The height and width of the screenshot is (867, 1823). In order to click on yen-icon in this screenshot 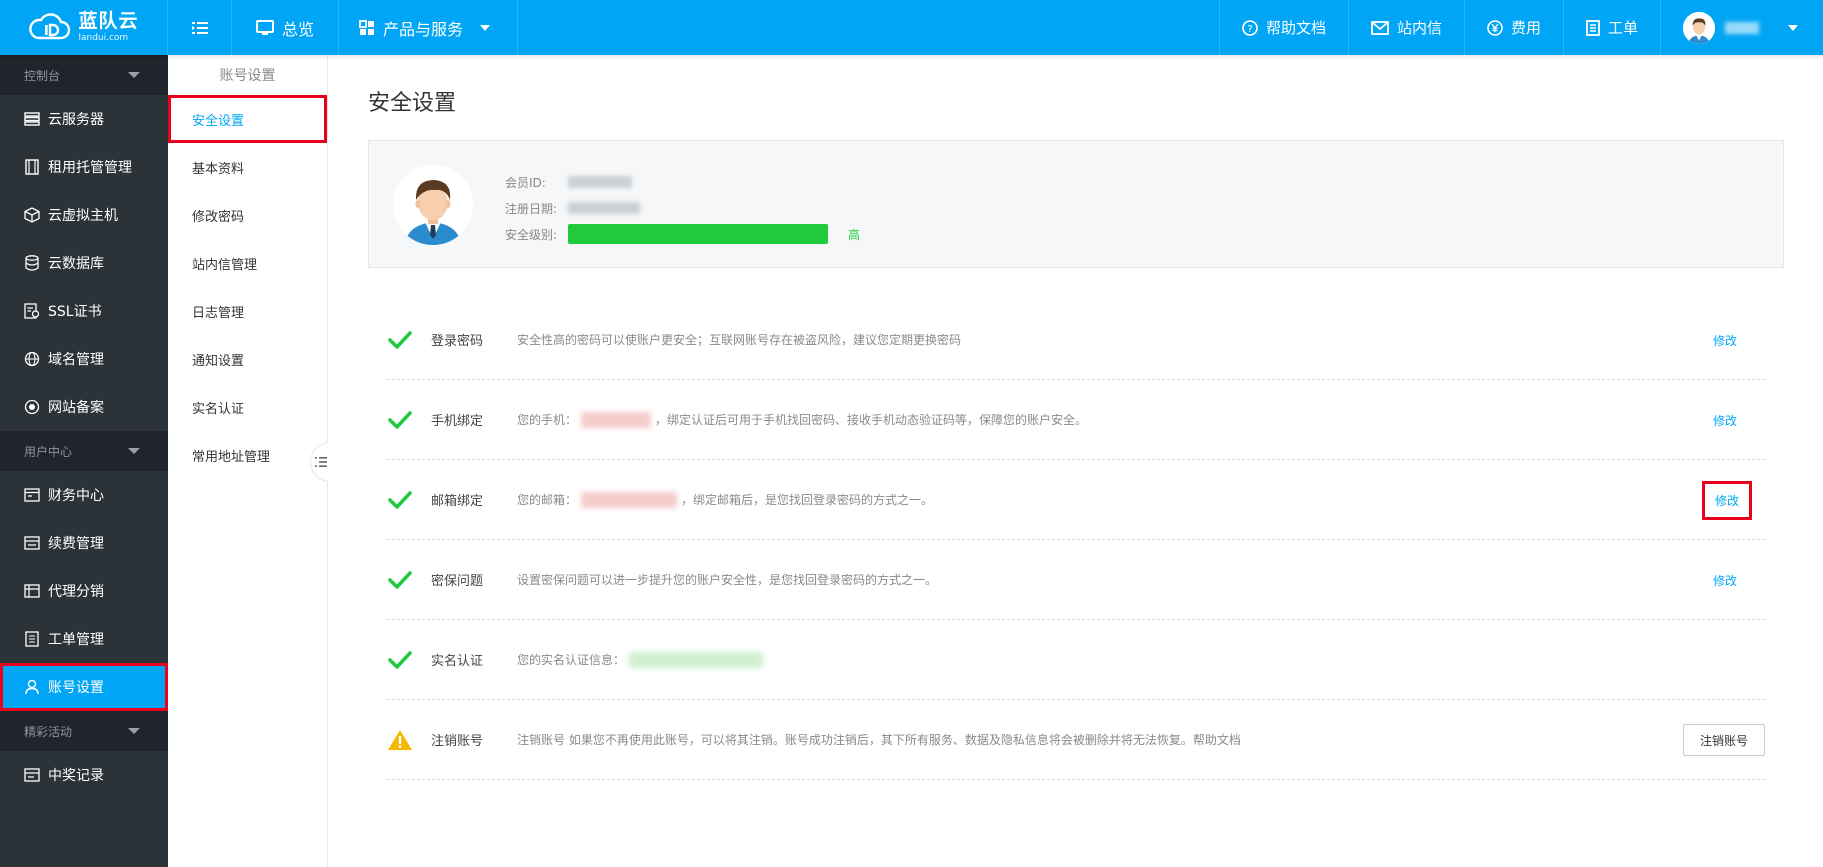, I will do `click(1495, 27)`.